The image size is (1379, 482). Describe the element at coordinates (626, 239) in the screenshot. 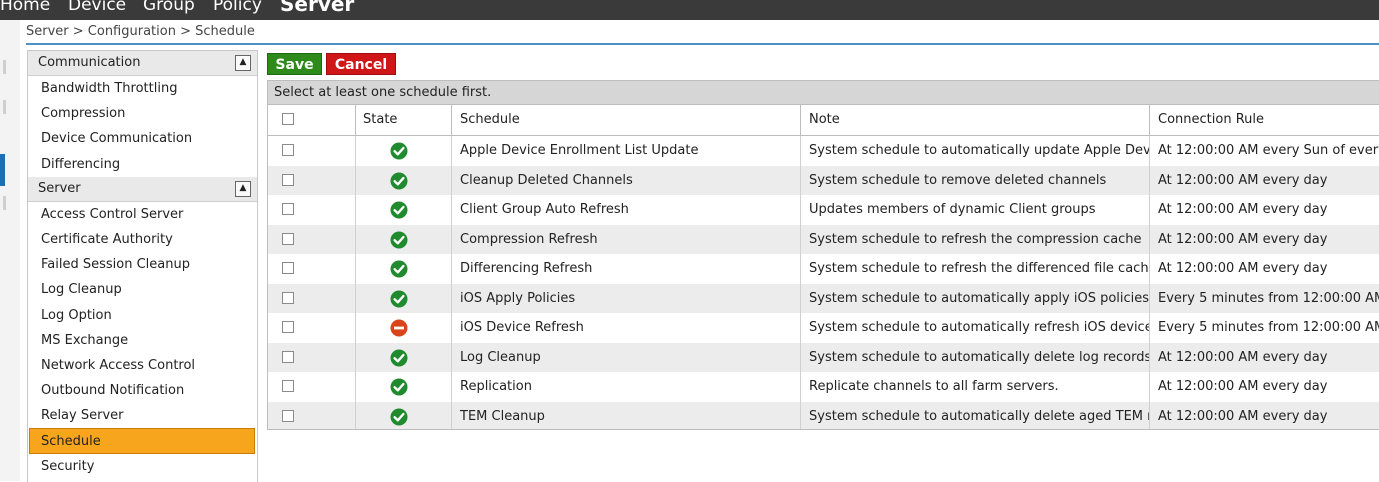

I see `schedule-name: Compression Refresh` at that location.